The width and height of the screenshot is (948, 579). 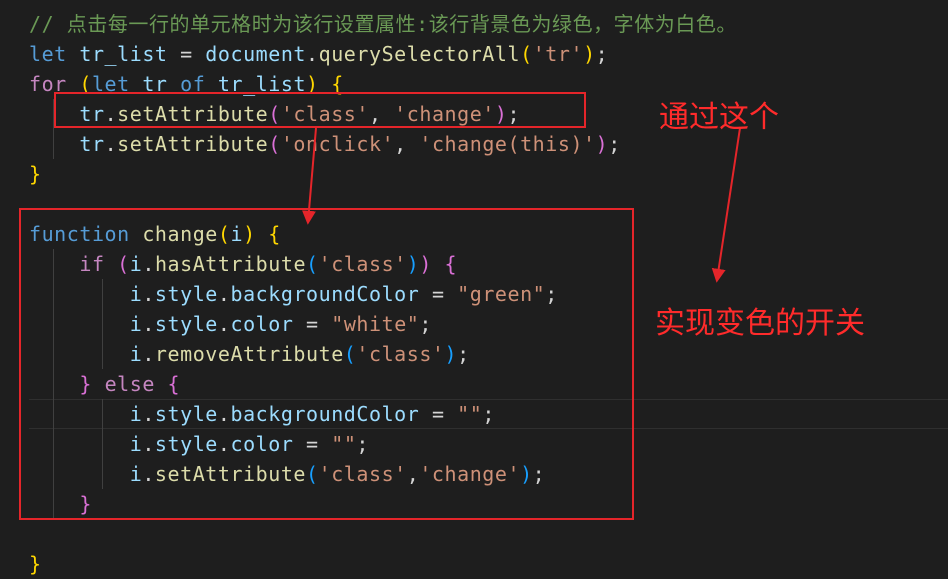 What do you see at coordinates (337, 144) in the screenshot?
I see `code-token: 'onclick'` at bounding box center [337, 144].